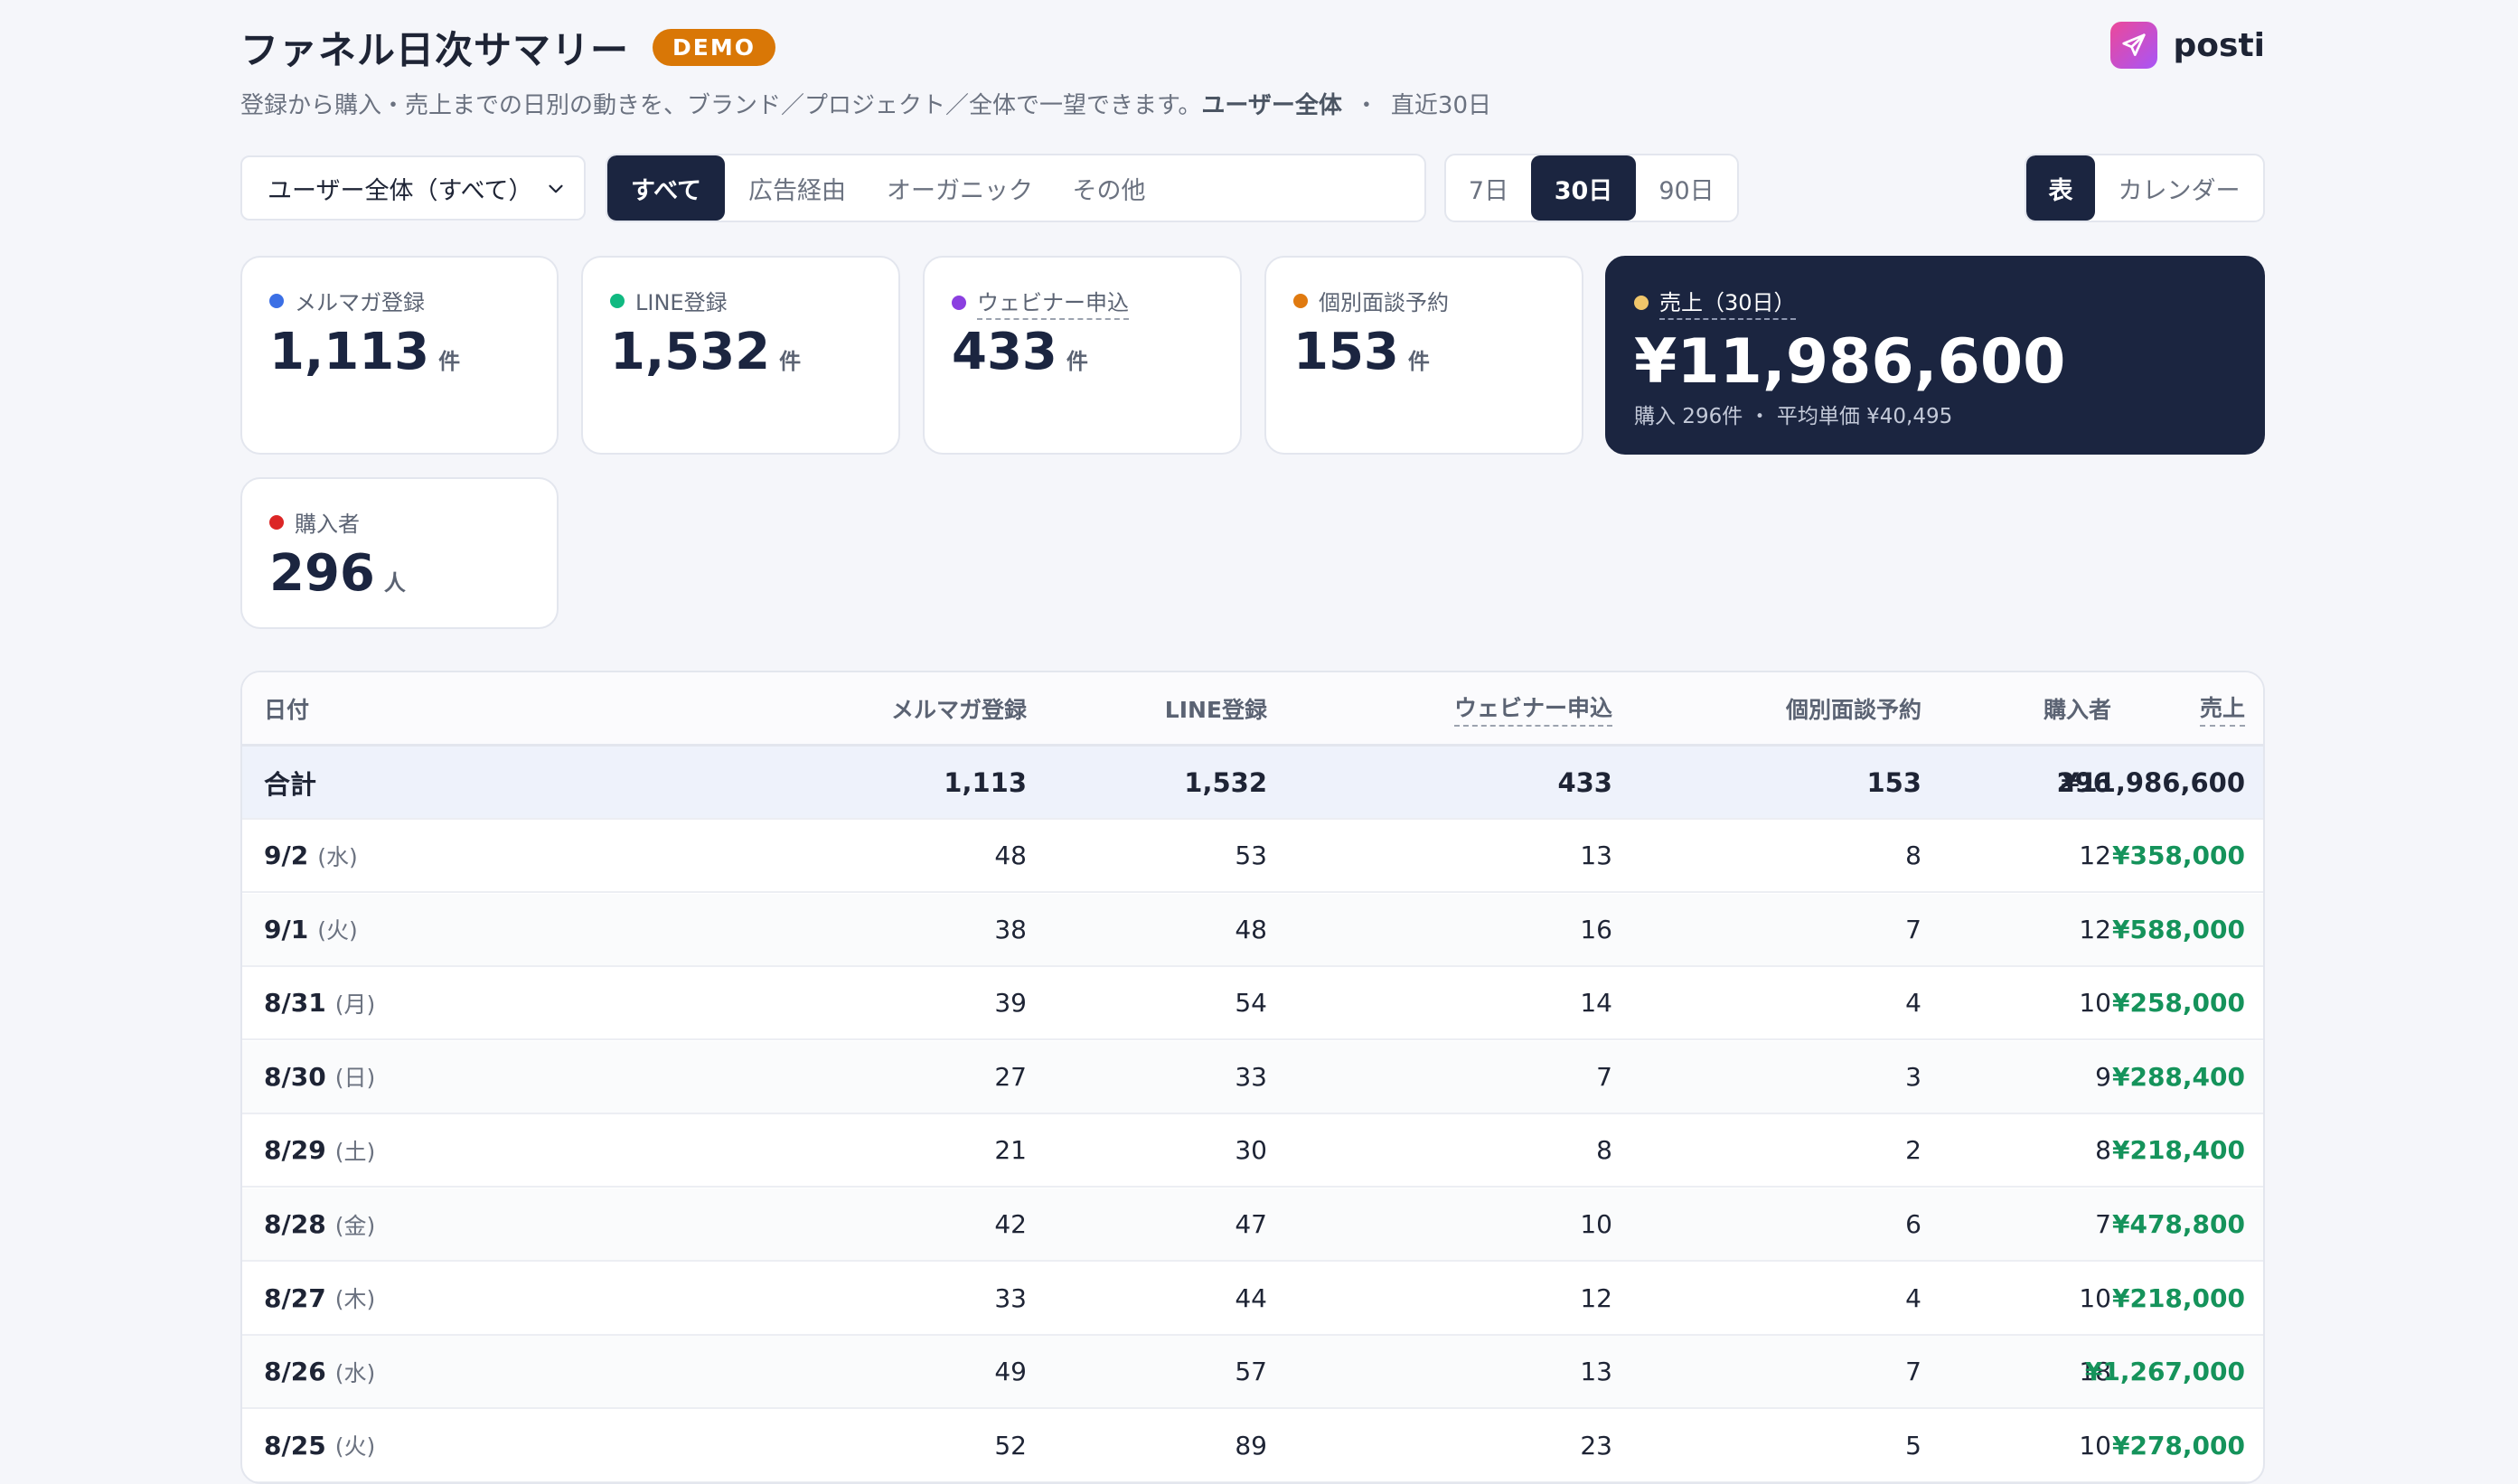  What do you see at coordinates (1010, 929) in the screenshot?
I see `row-newsletter: 38` at bounding box center [1010, 929].